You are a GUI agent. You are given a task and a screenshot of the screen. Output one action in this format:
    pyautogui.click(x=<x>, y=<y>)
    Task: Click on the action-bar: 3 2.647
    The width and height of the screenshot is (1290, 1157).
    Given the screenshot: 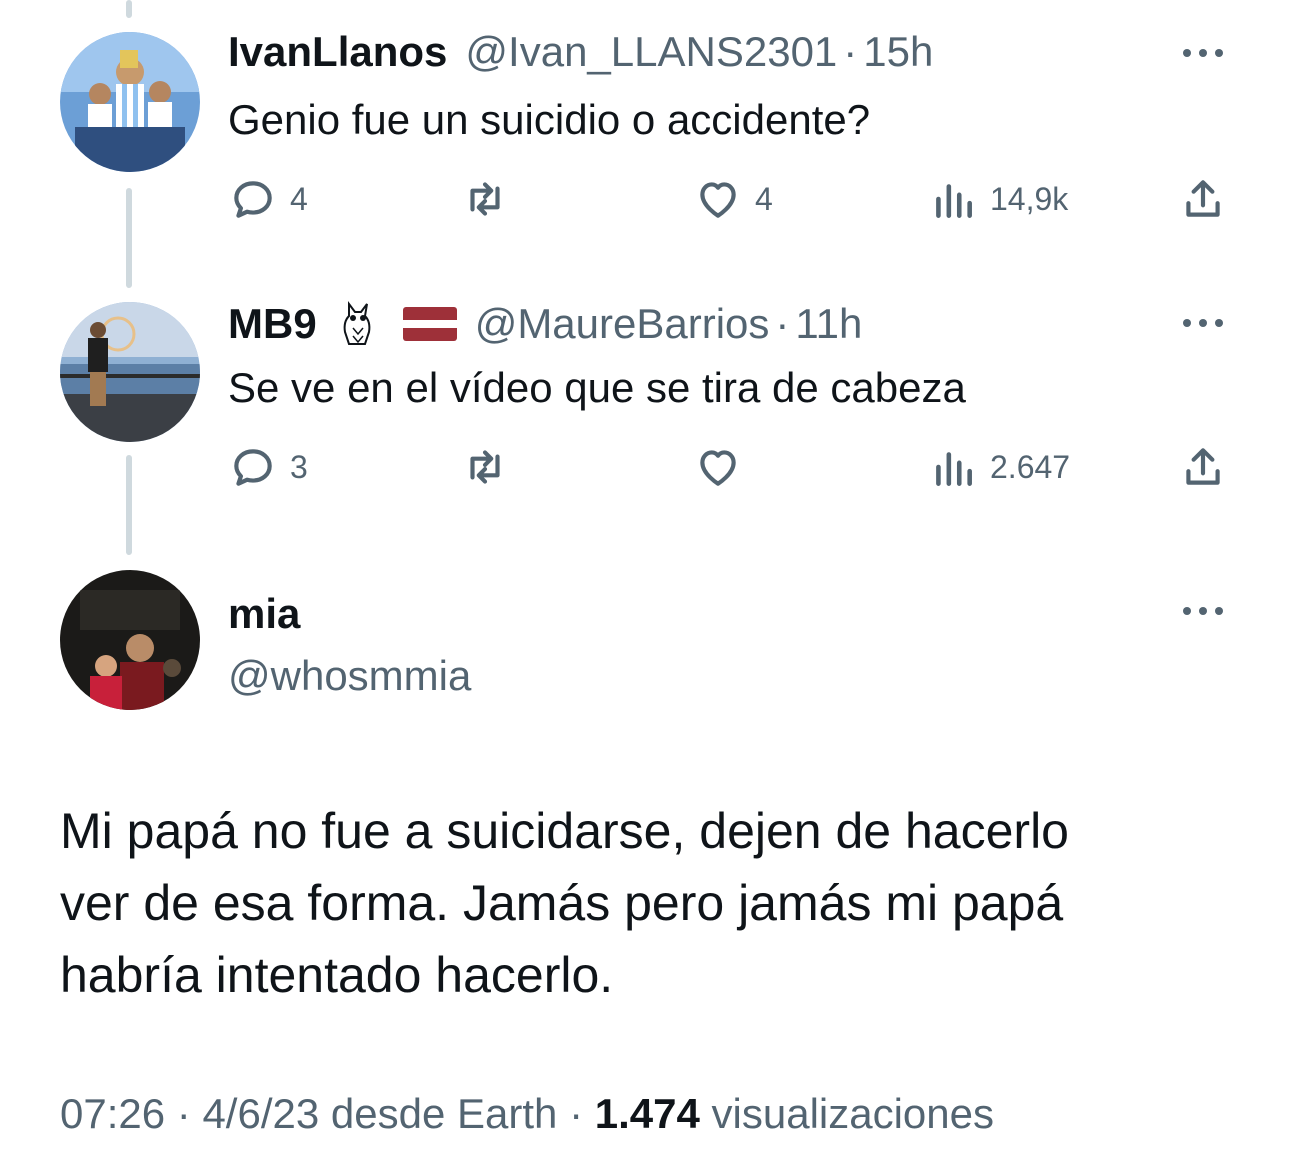 What is the action you would take?
    pyautogui.click(x=728, y=467)
    